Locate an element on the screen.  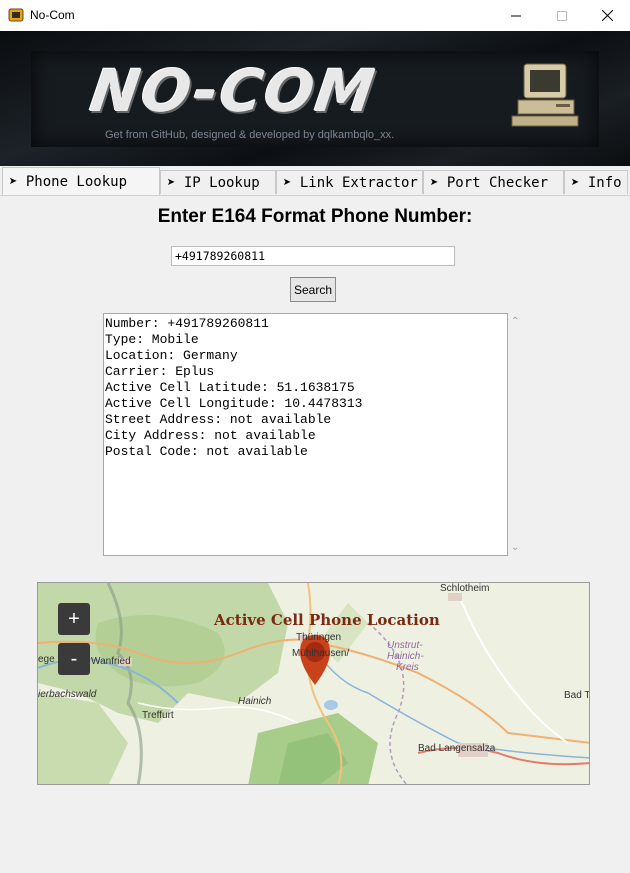
map-place-label: Hainich is located at coordinates (255, 701).